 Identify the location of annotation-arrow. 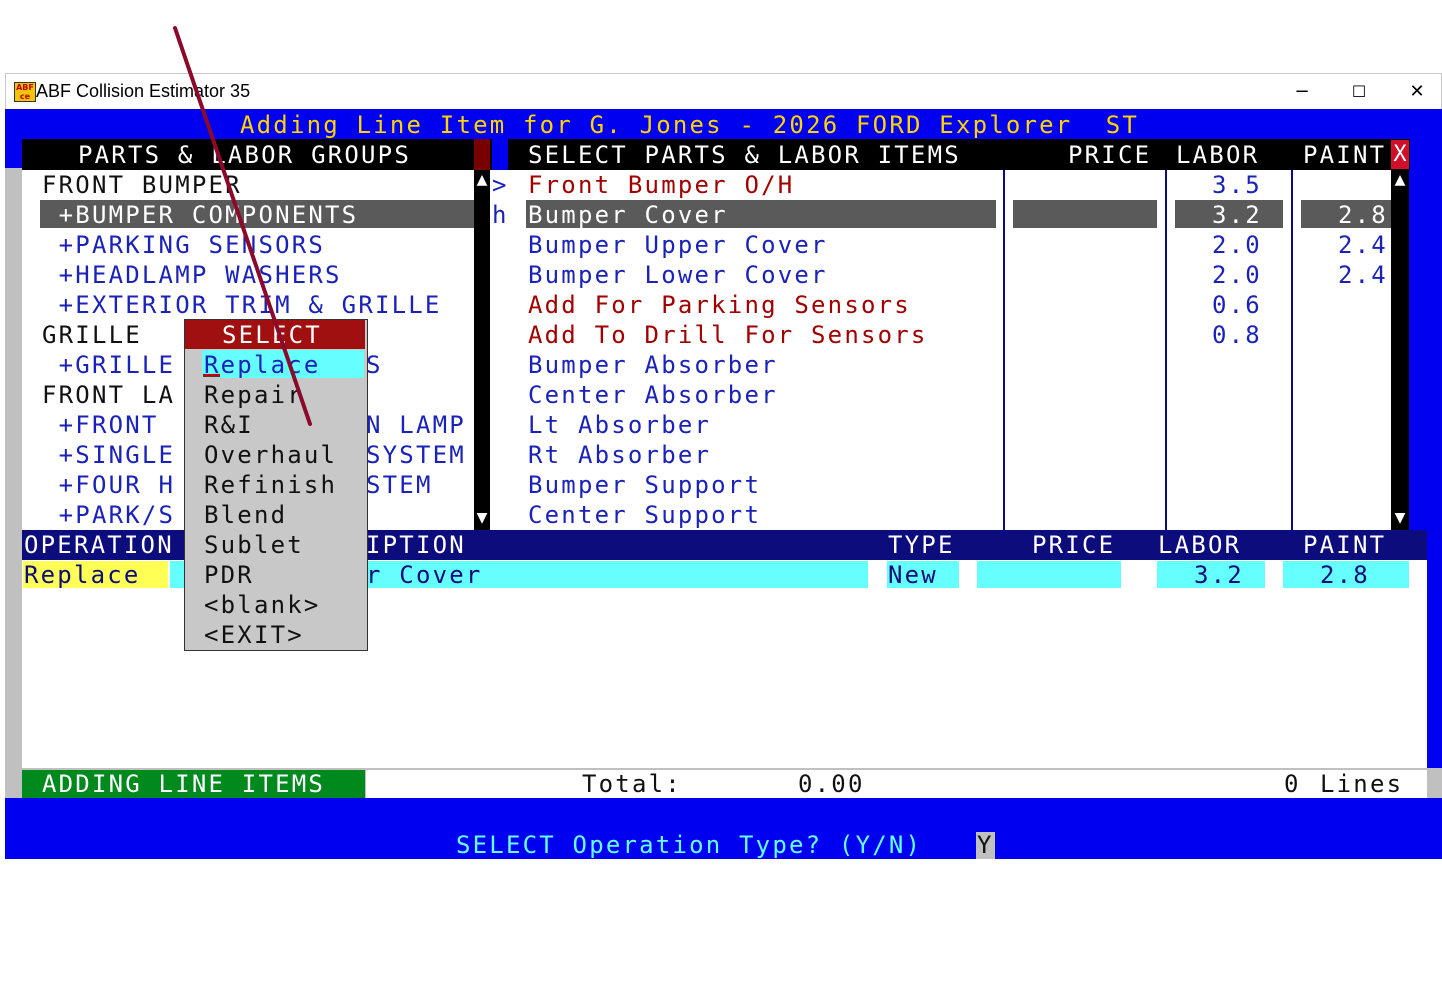
(242, 226).